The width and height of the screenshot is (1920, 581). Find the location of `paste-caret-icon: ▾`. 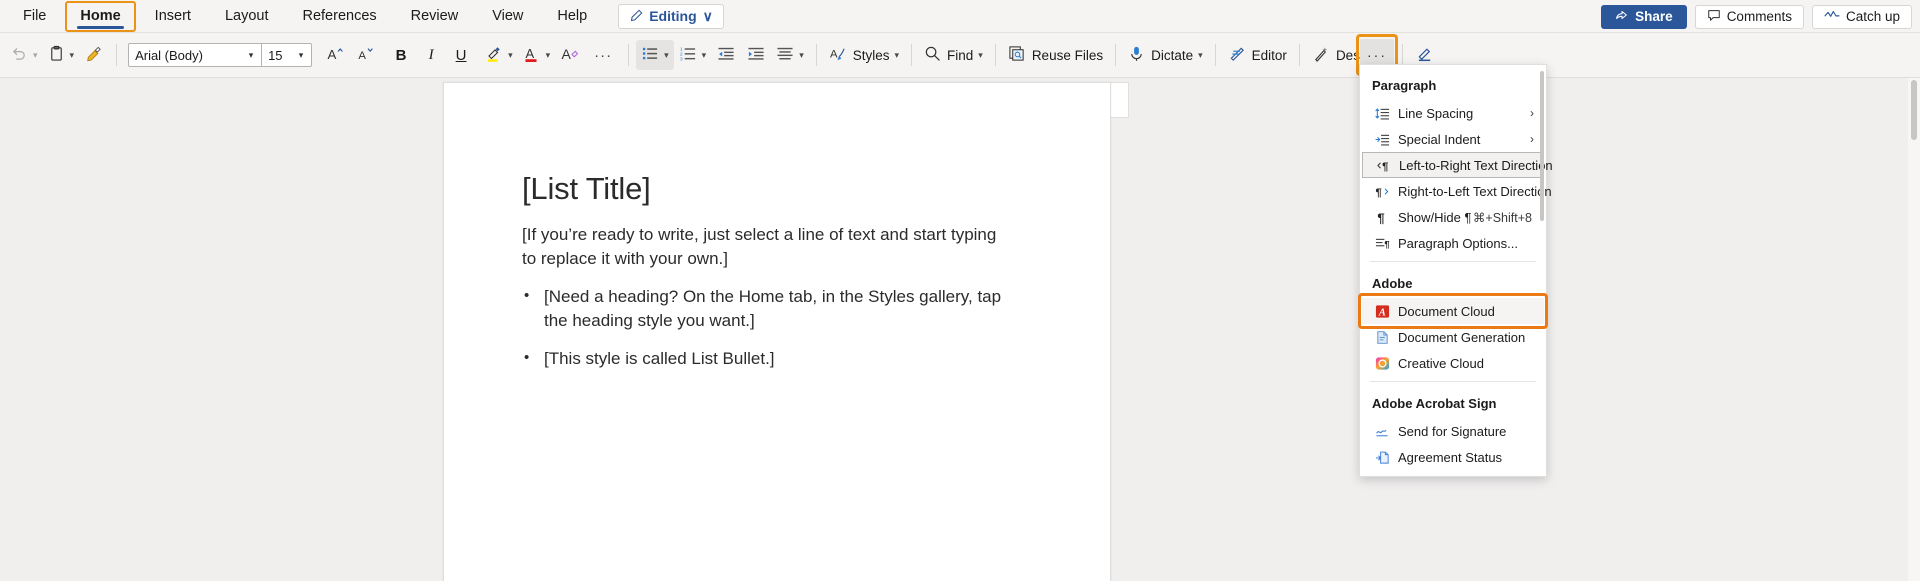

paste-caret-icon: ▾ is located at coordinates (72, 55).